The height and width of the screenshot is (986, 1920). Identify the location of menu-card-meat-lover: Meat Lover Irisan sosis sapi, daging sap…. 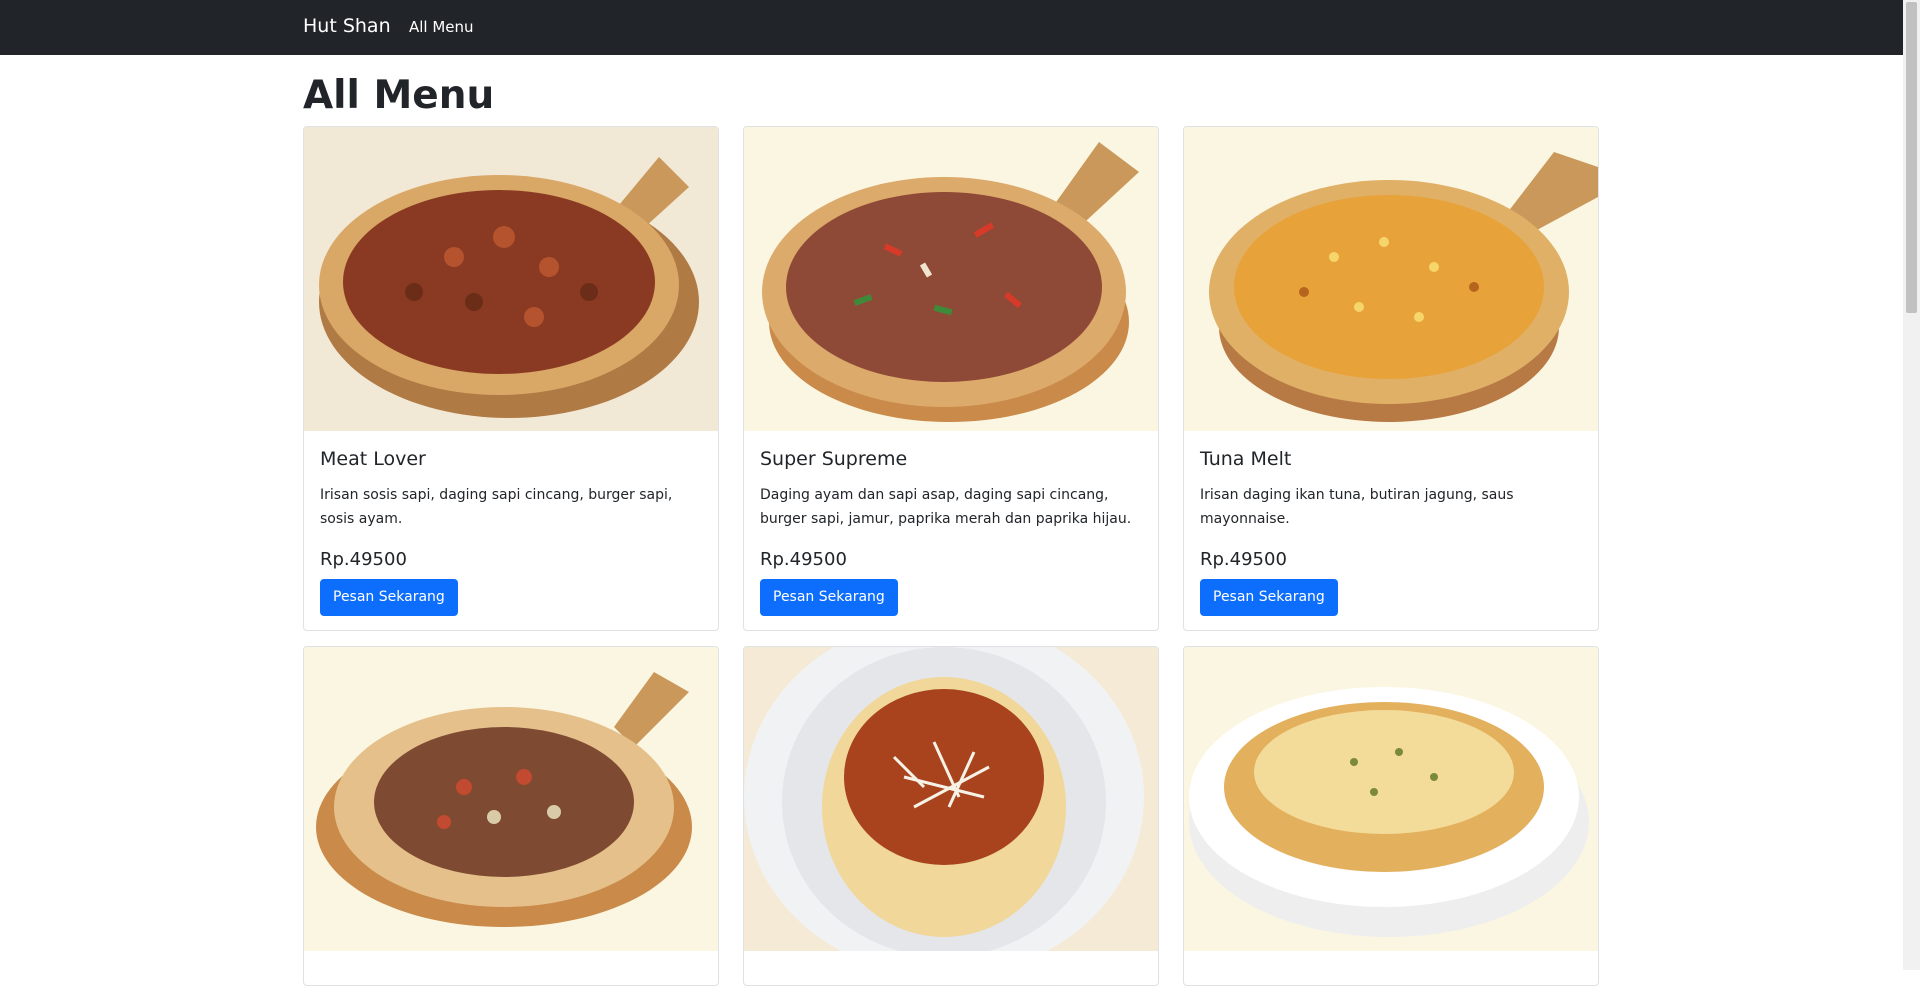
(511, 378).